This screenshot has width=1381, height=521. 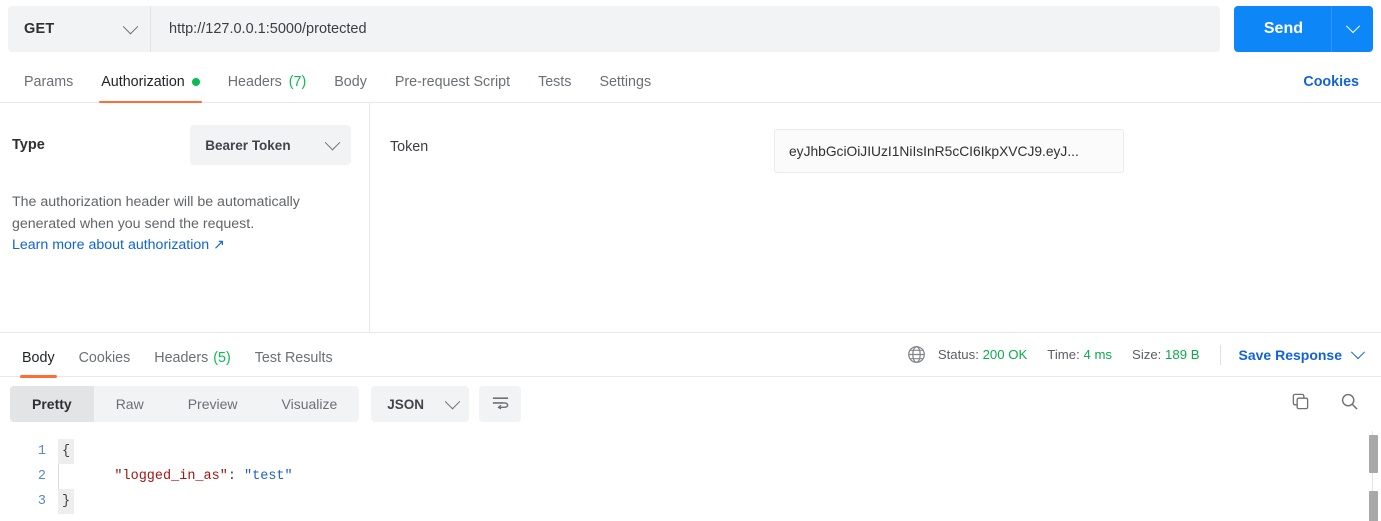 I want to click on view-mode-pretty: Pretty, so click(x=52, y=404).